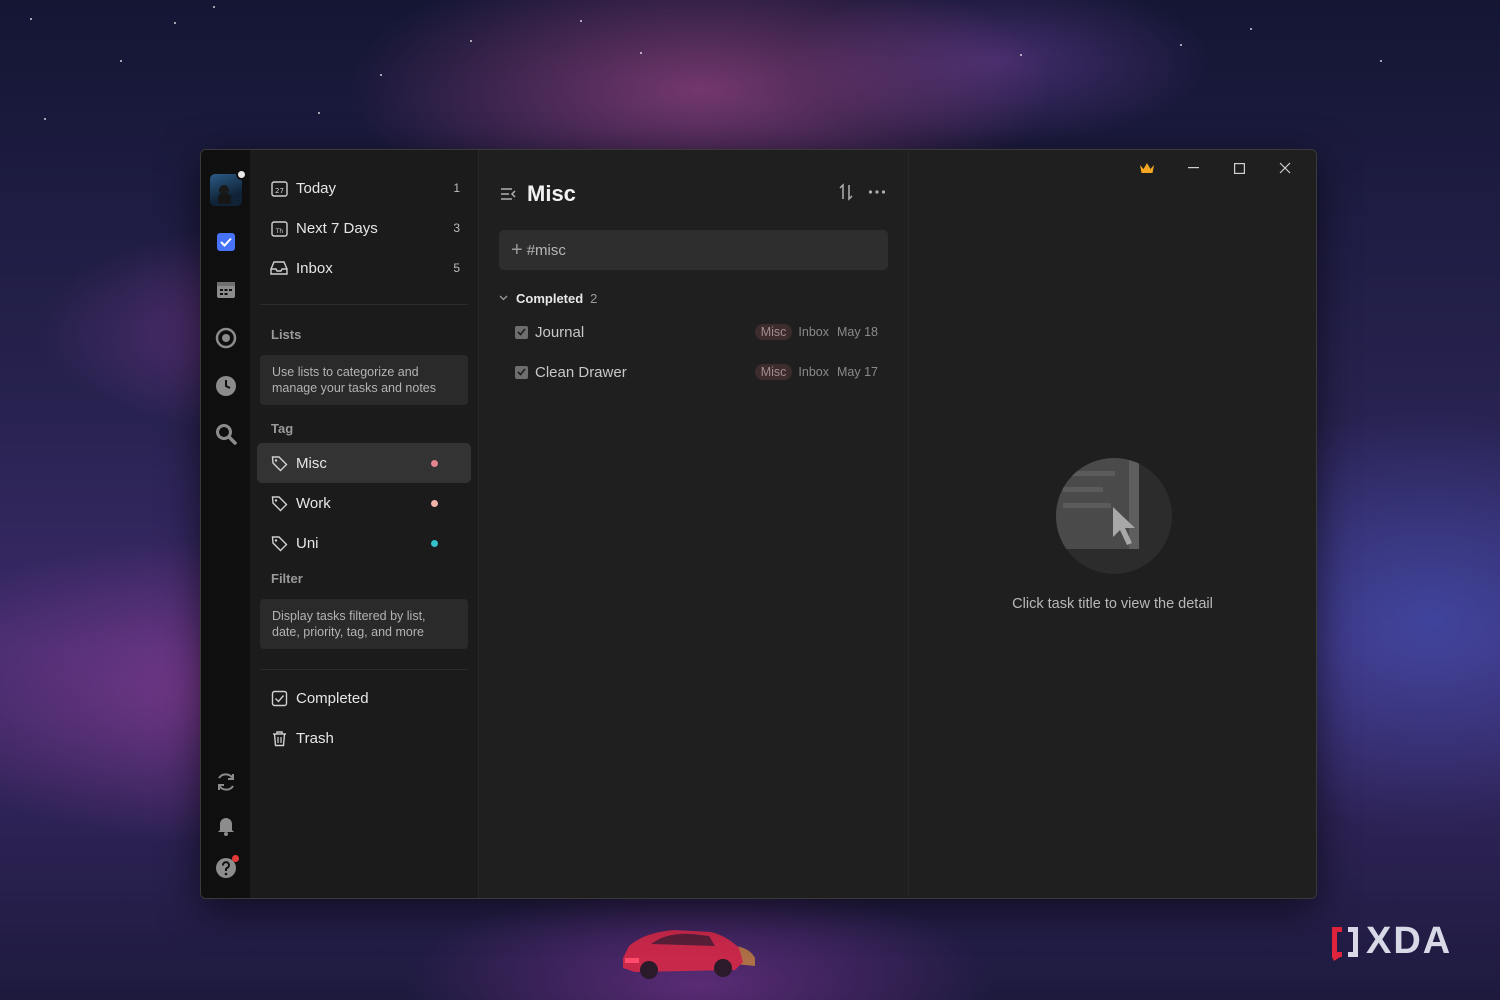  I want to click on close-button, so click(1285, 168).